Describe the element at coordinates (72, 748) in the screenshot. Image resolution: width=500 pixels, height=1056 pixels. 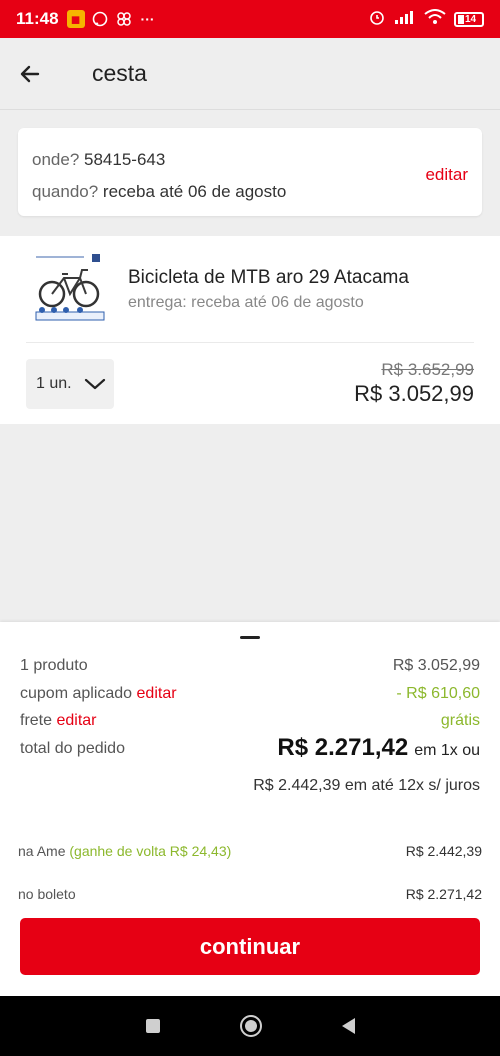
I see `total-label: total do pedido` at that location.